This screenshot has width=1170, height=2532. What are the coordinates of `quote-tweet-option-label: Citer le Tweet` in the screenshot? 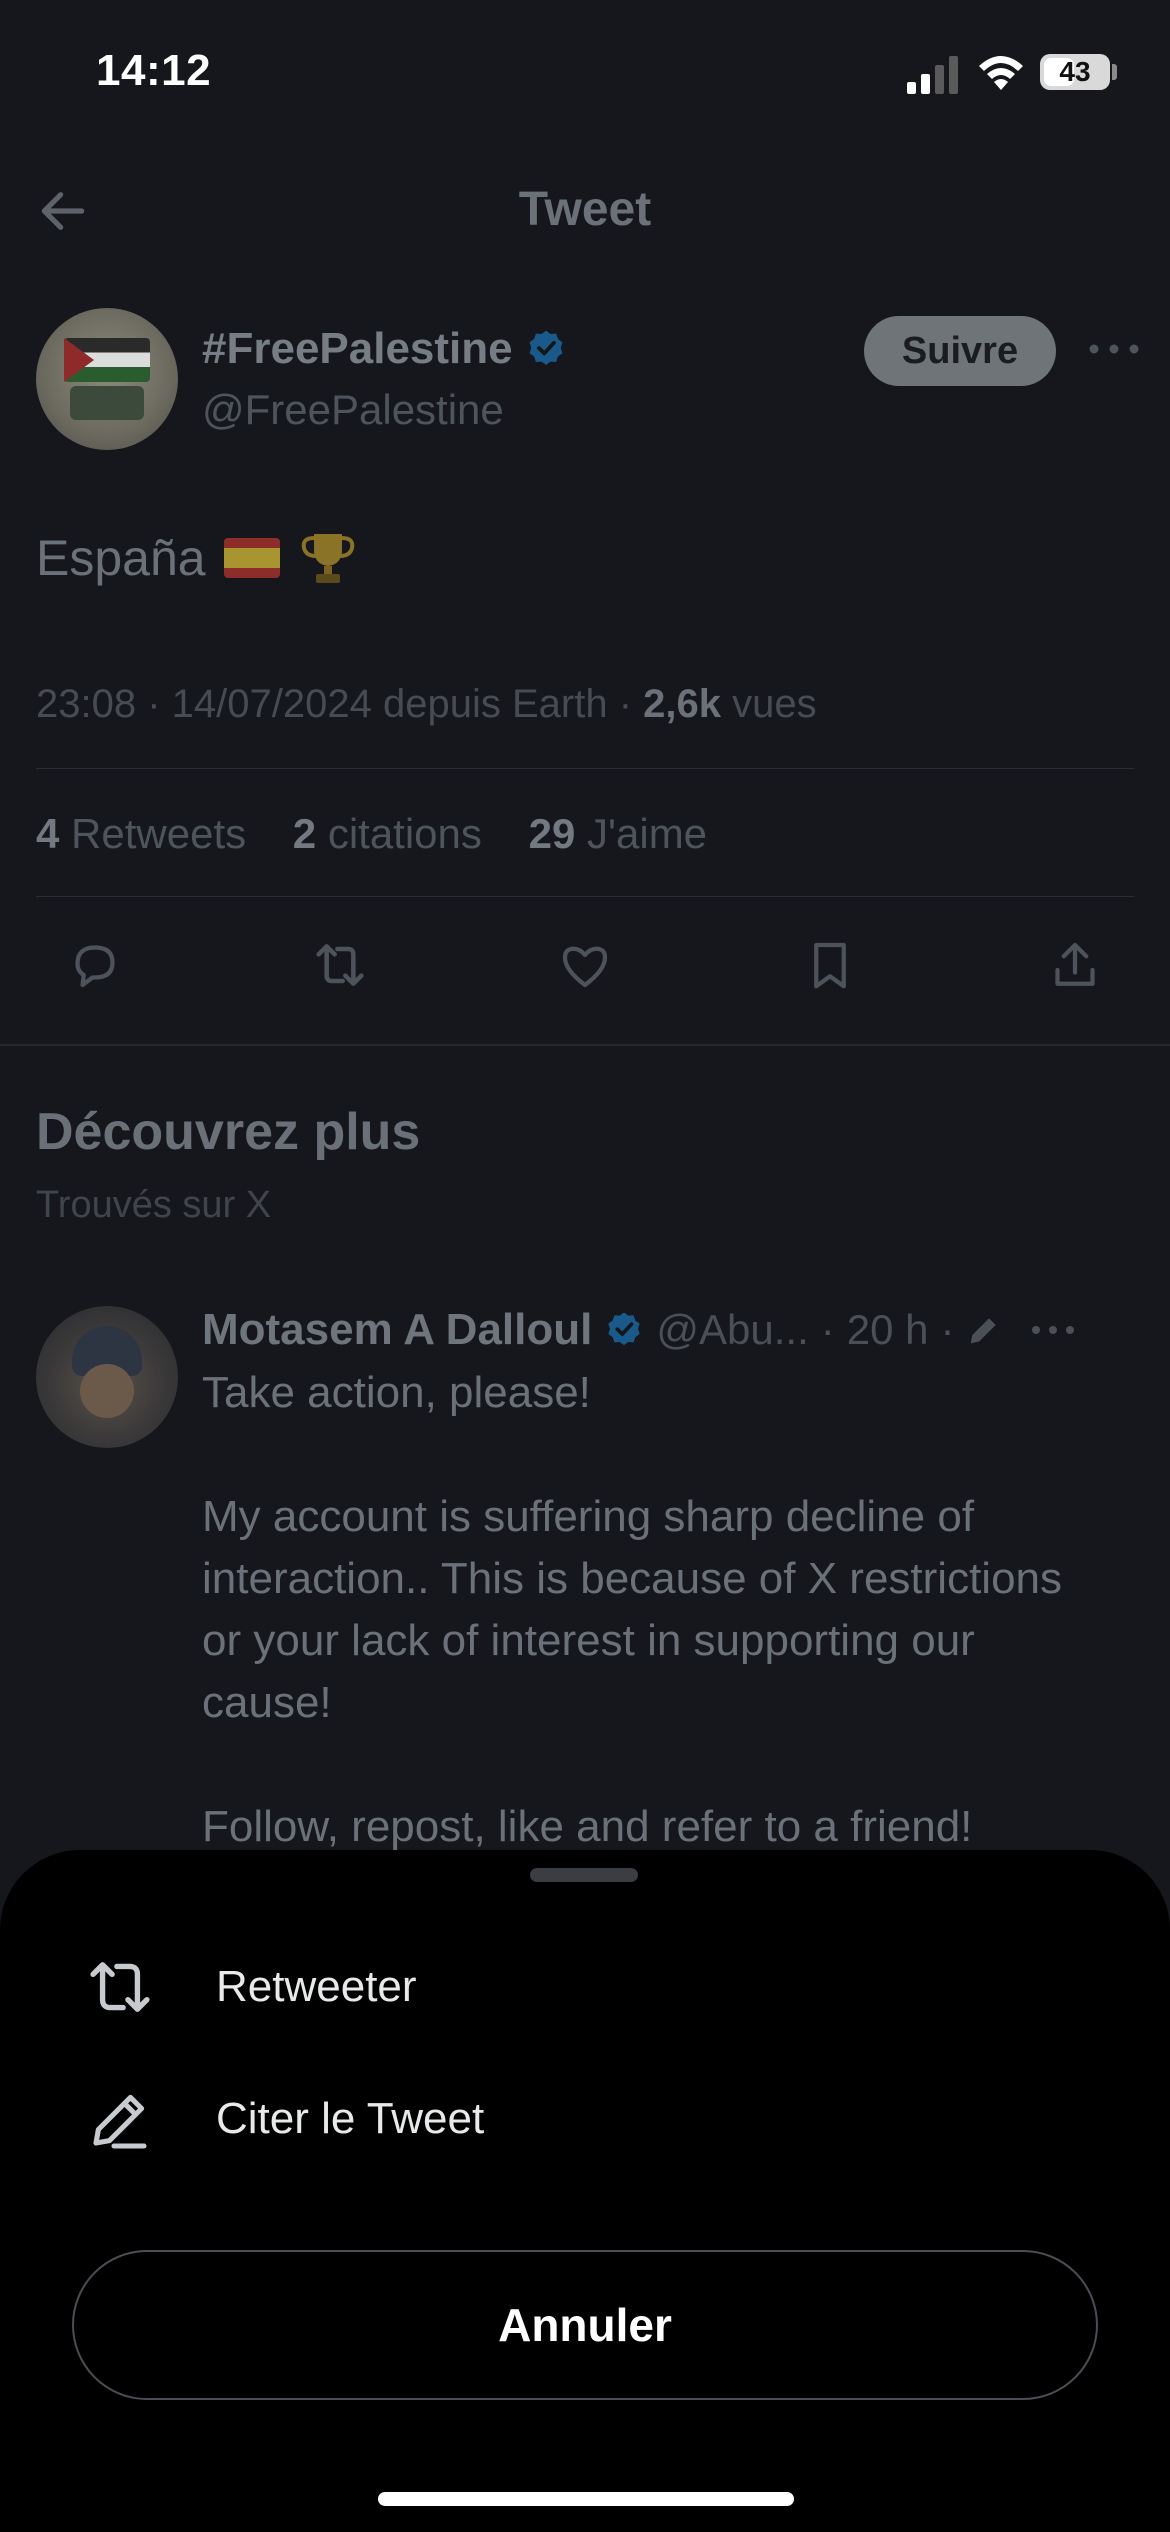 It's located at (350, 2118).